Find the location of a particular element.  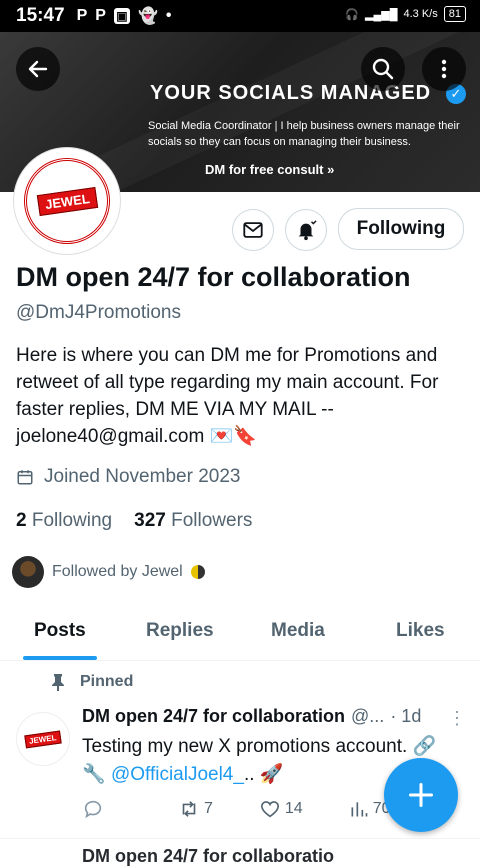

followers-count: 327 is located at coordinates (150, 520).